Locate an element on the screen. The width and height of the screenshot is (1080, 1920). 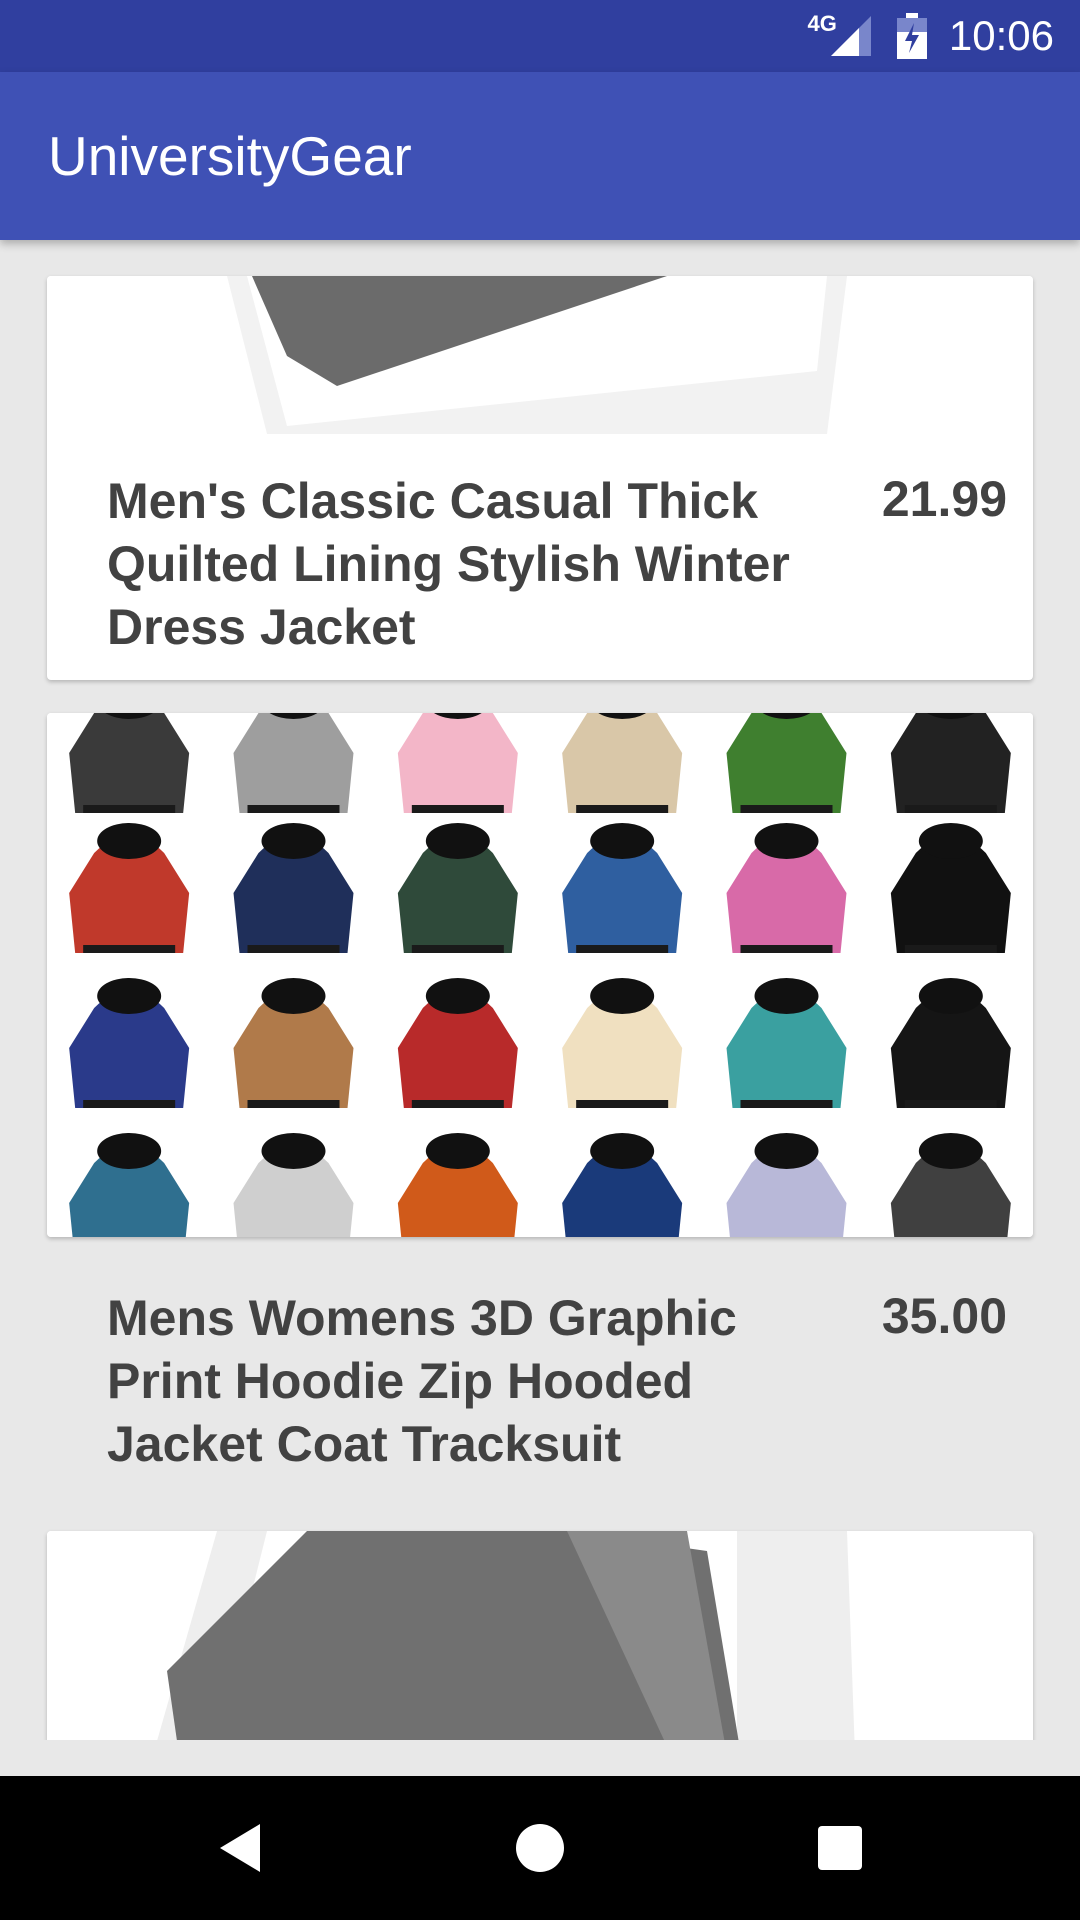
clock: 10:06 is located at coordinates (1001, 35).